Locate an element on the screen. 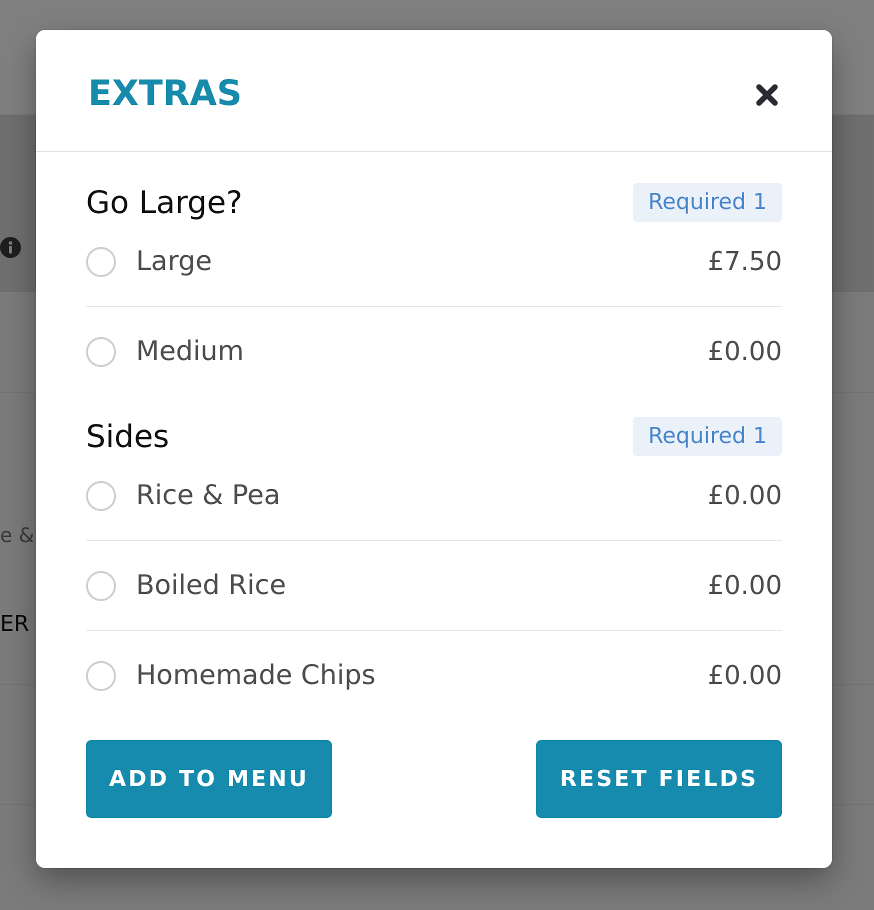 The image size is (874, 910). option-price: £7.50 is located at coordinates (745, 262).